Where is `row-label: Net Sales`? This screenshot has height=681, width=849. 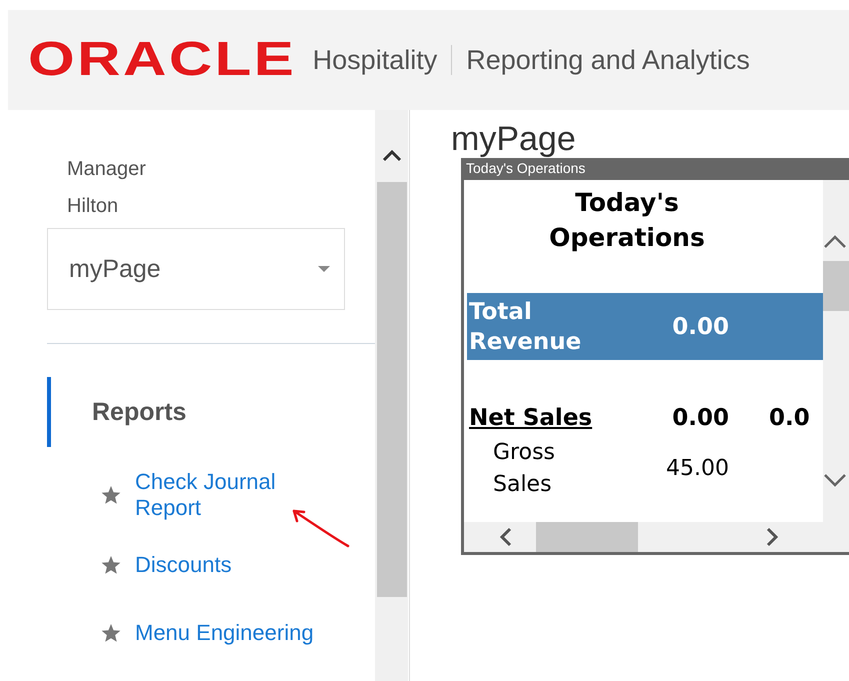 row-label: Net Sales is located at coordinates (531, 418).